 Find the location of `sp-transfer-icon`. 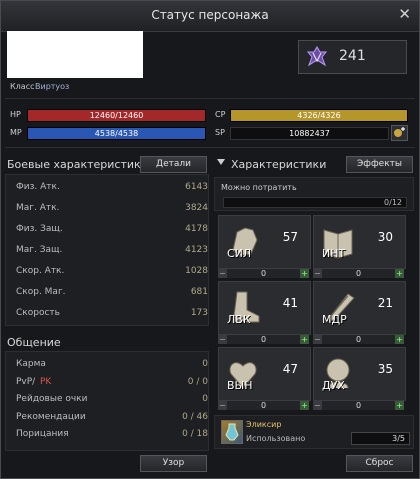

sp-transfer-icon is located at coordinates (399, 132).